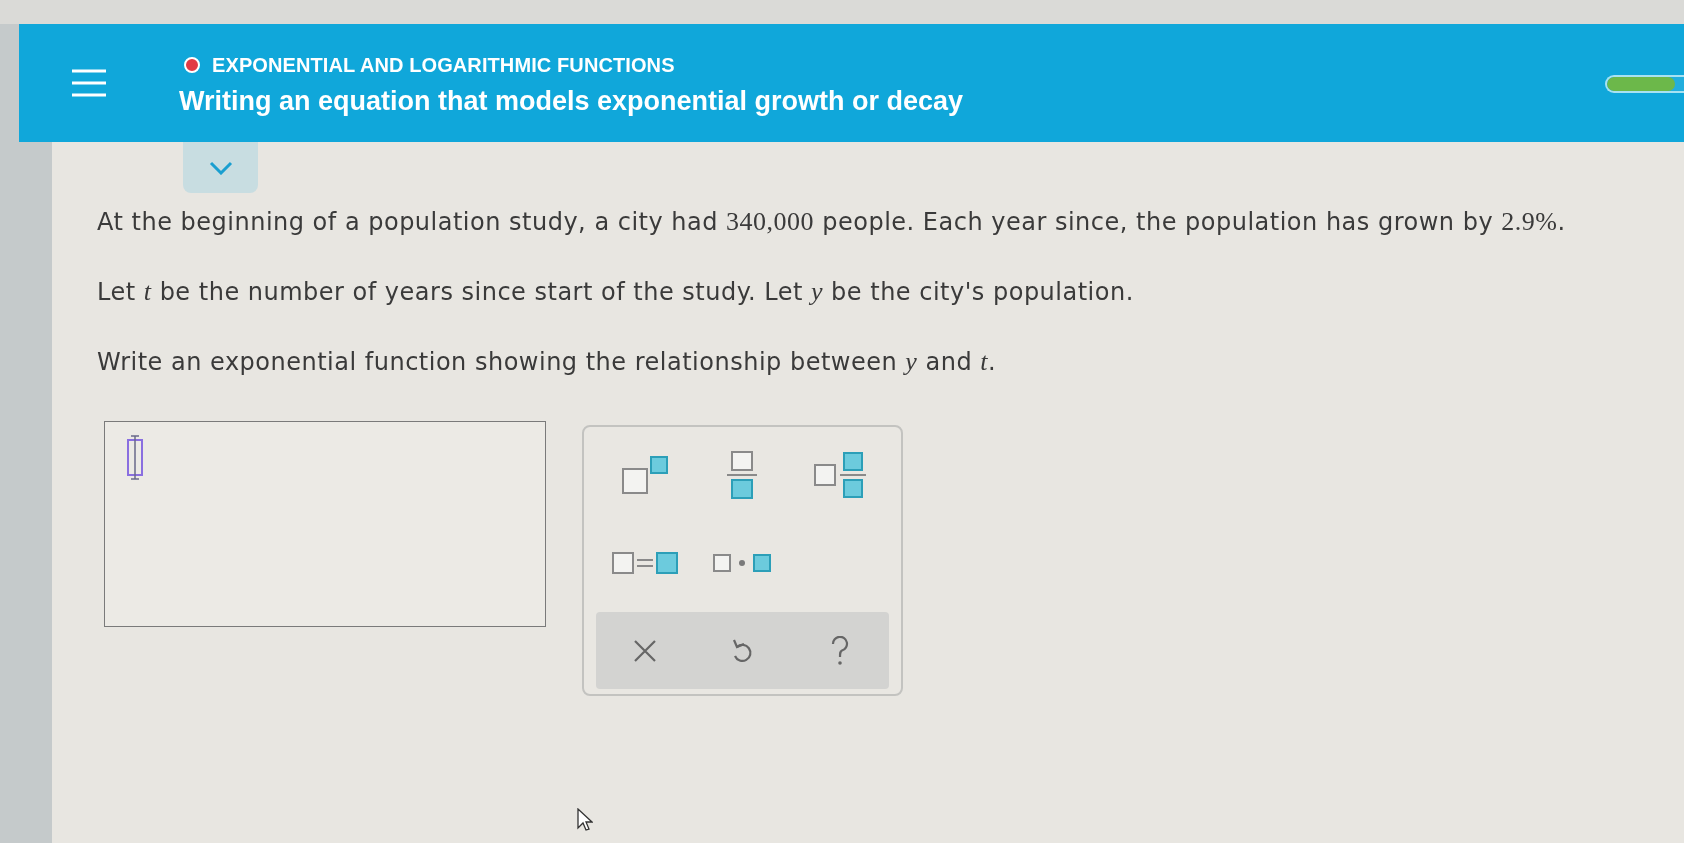 Image resolution: width=1684 pixels, height=843 pixels. I want to click on superscript-template-icon, so click(644, 475).